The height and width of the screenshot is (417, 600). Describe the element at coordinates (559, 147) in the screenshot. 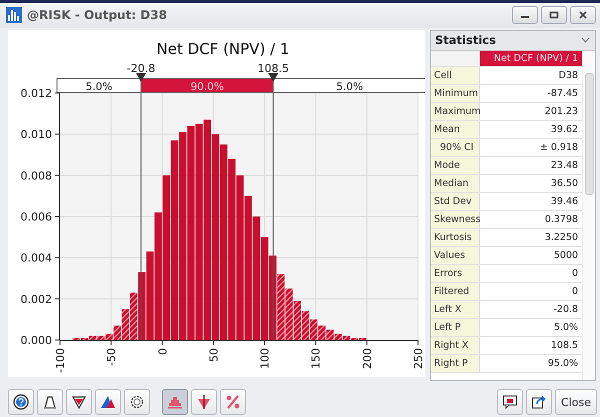

I see `table-cell-text: ± 0.918` at that location.